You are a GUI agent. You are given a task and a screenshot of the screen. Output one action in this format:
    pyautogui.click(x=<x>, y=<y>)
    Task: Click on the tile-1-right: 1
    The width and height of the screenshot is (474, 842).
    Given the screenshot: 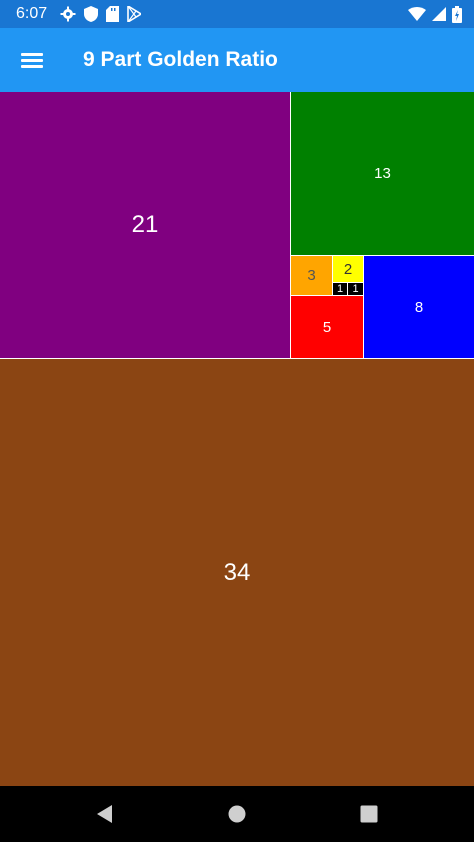 What is the action you would take?
    pyautogui.click(x=355, y=289)
    